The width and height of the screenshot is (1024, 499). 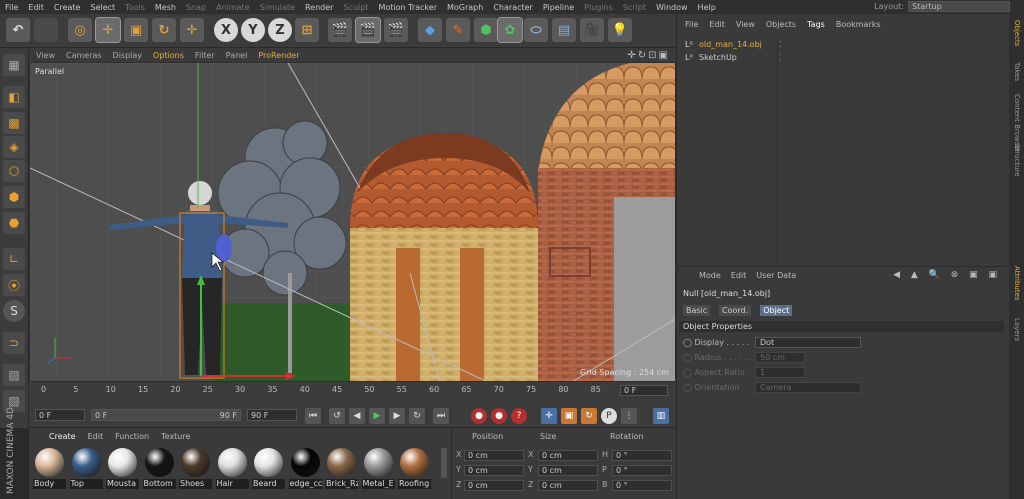 I want to click on attribute-menu-user-data: User Data, so click(x=776, y=275).